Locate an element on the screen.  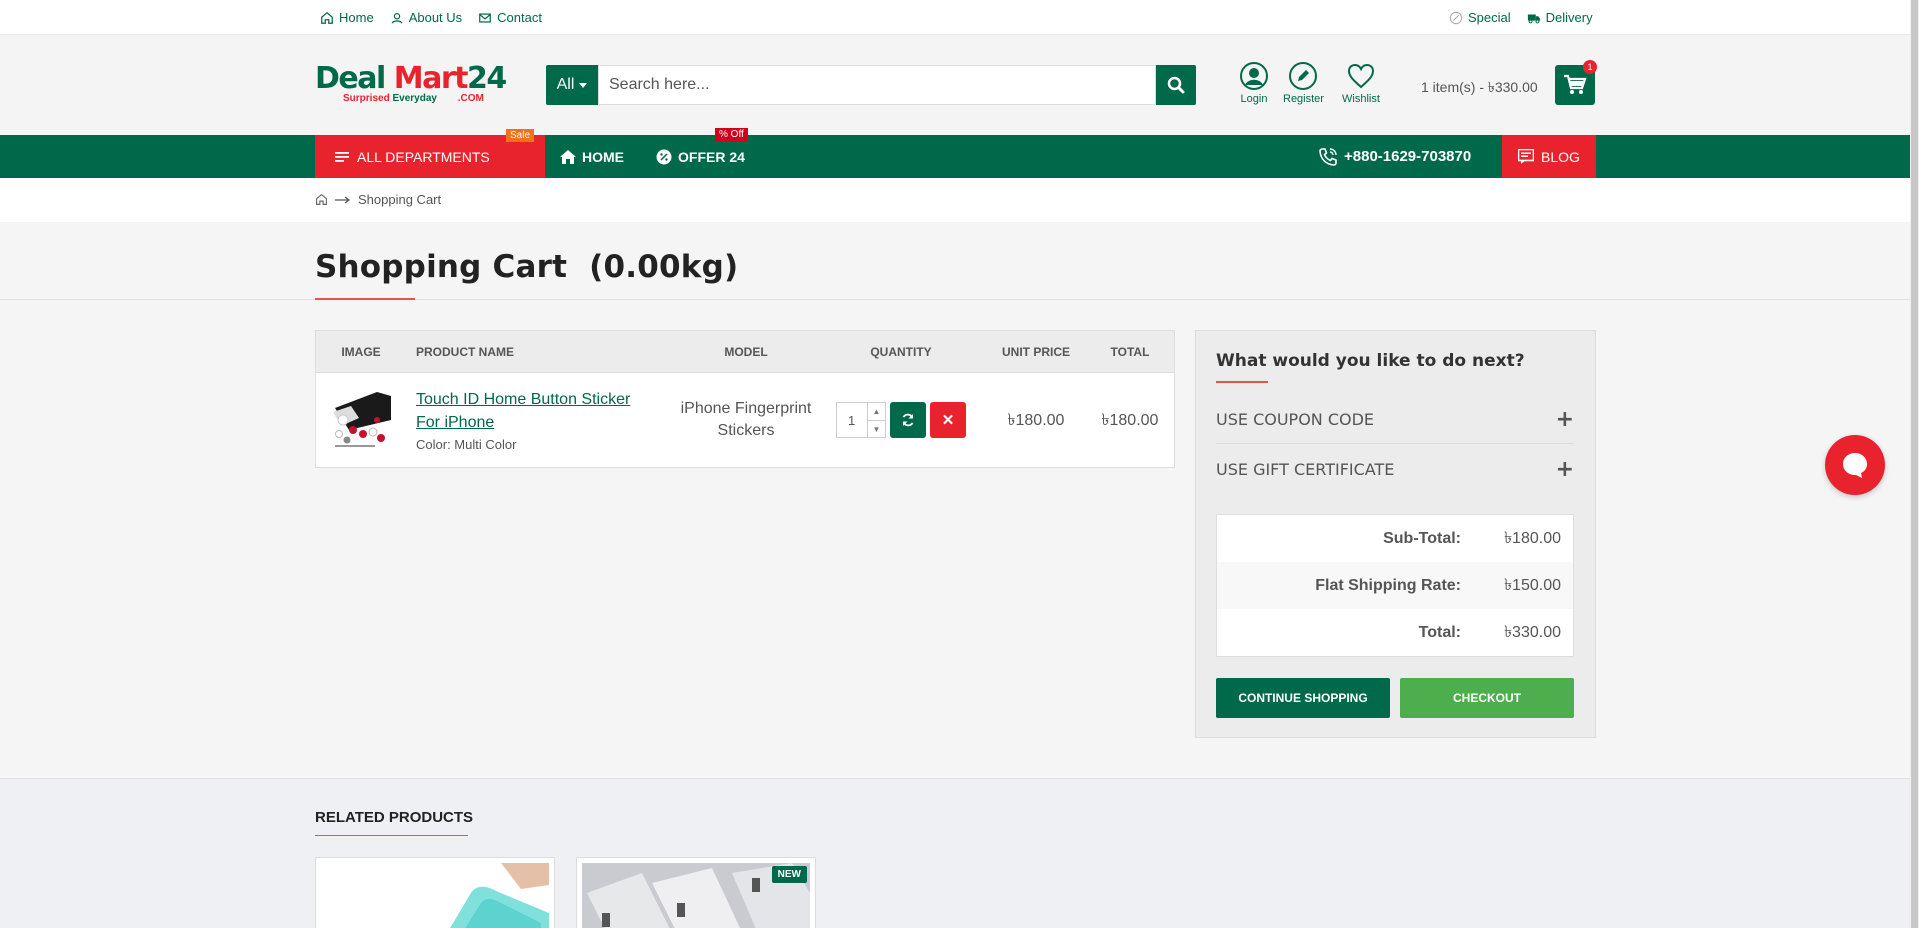
product-name-line1: Touch ID Home Button Sticker is located at coordinates (523, 399).